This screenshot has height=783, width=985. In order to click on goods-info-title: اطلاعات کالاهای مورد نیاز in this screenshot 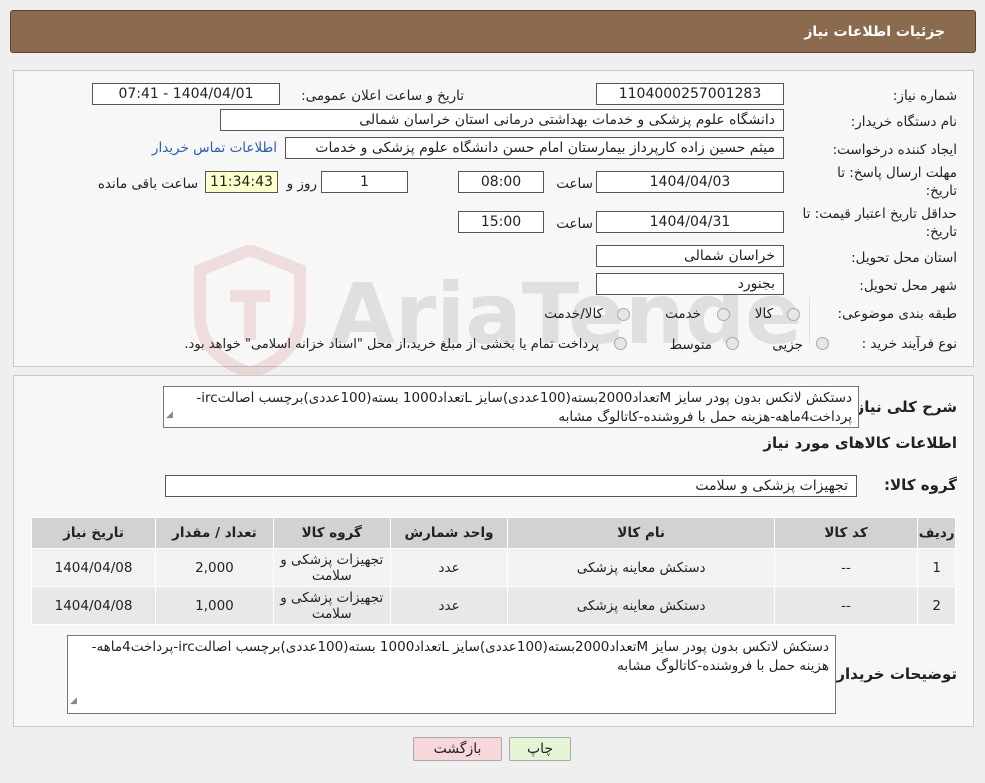, I will do `click(860, 443)`.